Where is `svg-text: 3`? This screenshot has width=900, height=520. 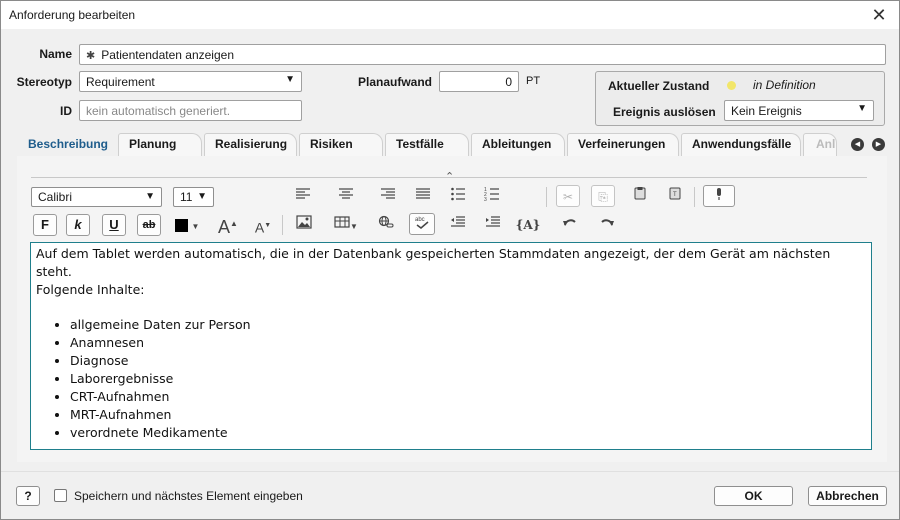 svg-text: 3 is located at coordinates (485, 199).